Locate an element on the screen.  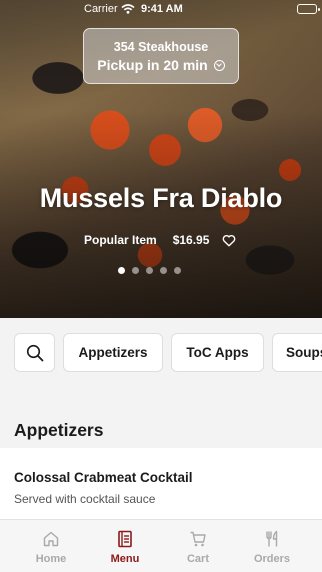
utensils-icon is located at coordinates (272, 538).